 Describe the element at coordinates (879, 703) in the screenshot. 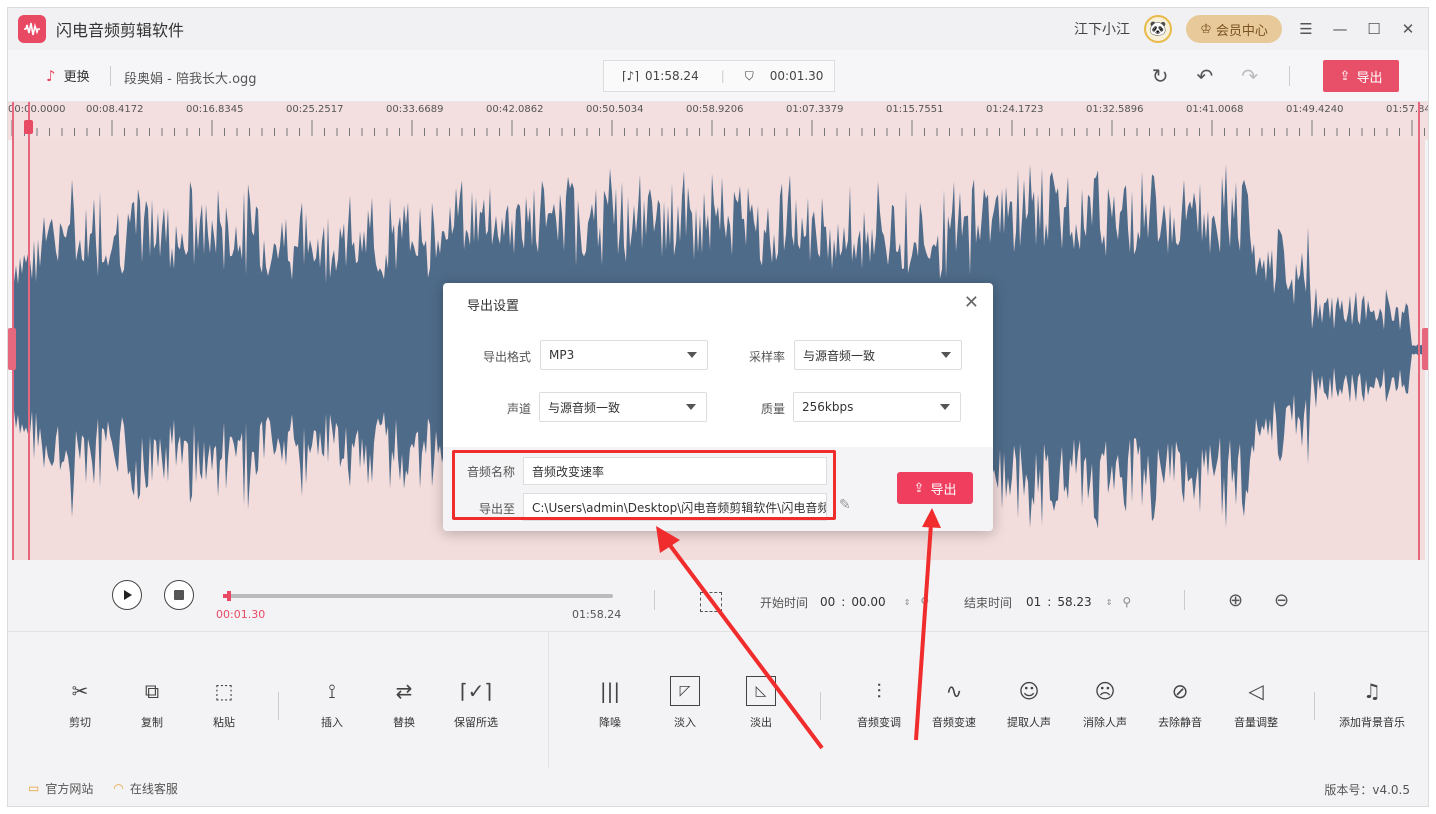

I see `tool-pitch: ⫶ 音频变调` at that location.